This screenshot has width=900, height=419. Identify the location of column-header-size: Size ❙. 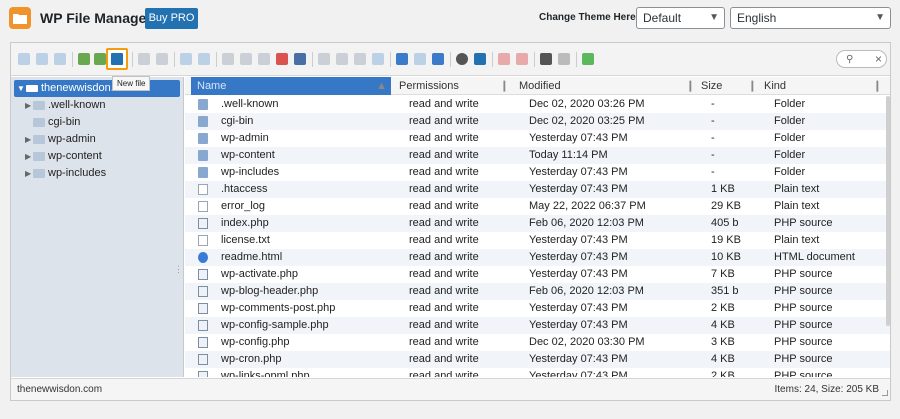
(731, 86).